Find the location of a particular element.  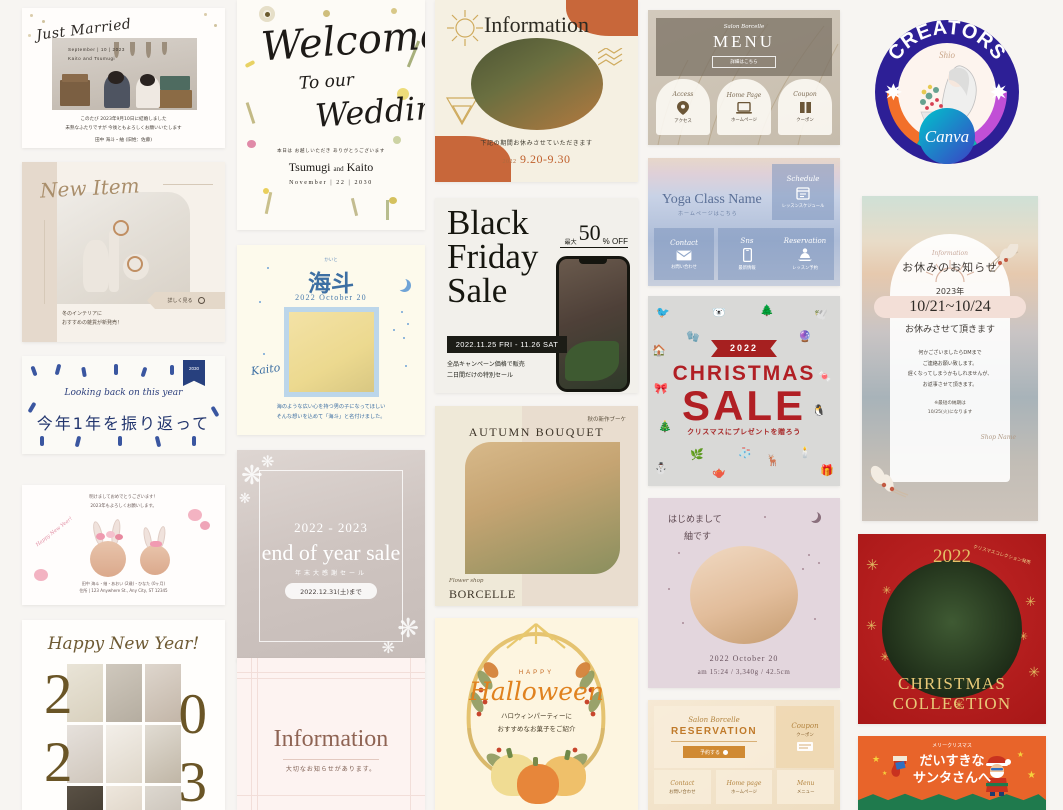

reservation-tile-homepage: Home page ホームページ is located at coordinates (744, 787).